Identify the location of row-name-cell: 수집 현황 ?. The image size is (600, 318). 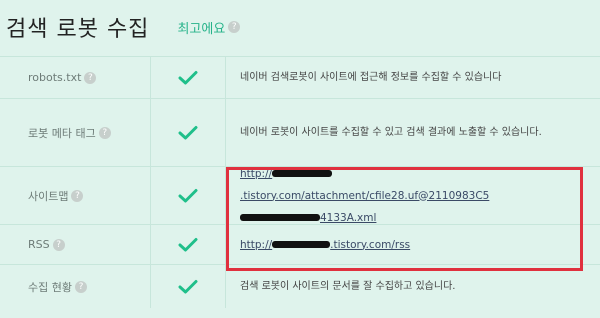
(75, 286).